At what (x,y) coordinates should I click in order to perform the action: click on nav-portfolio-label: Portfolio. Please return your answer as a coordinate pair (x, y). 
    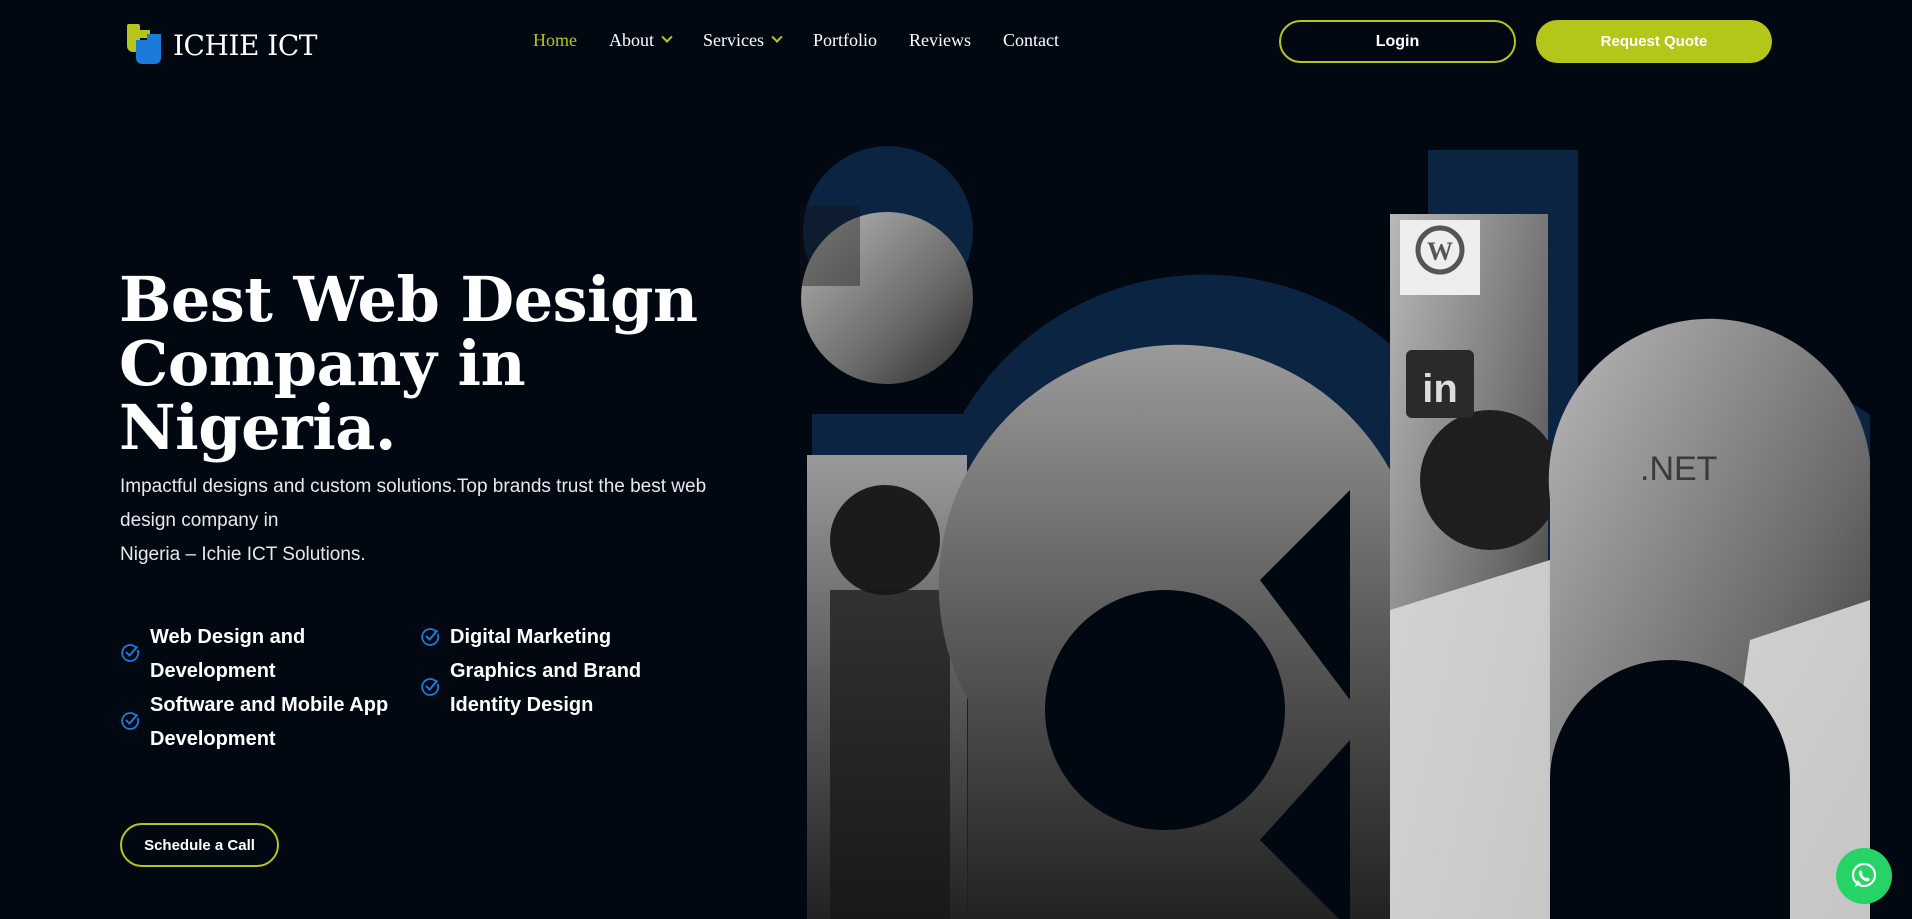
    Looking at the image, I should click on (844, 39).